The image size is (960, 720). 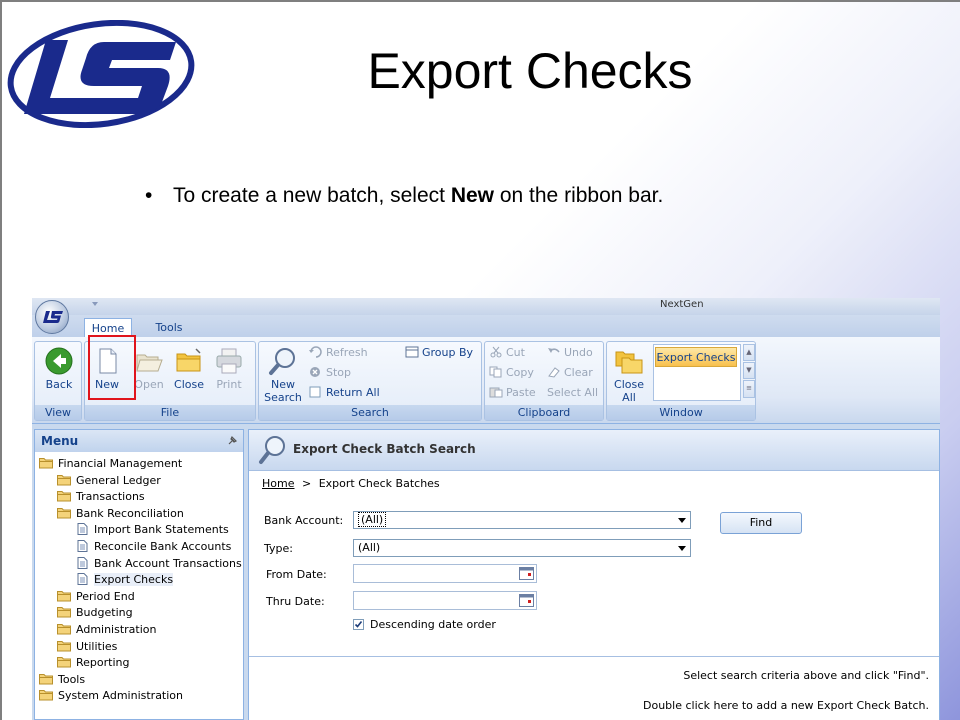 What do you see at coordinates (104, 612) in the screenshot?
I see `menu-item-label: Budgeting` at bounding box center [104, 612].